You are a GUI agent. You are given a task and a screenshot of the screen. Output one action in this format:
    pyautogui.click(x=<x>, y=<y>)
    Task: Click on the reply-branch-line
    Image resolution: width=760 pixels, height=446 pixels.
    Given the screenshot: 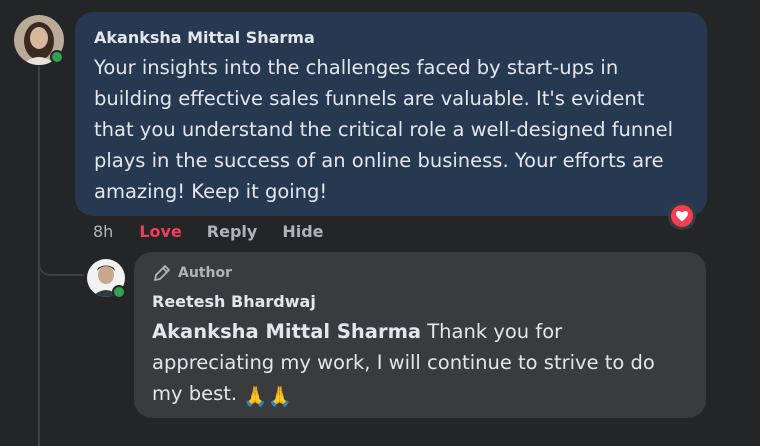 What is the action you would take?
    pyautogui.click(x=61, y=256)
    